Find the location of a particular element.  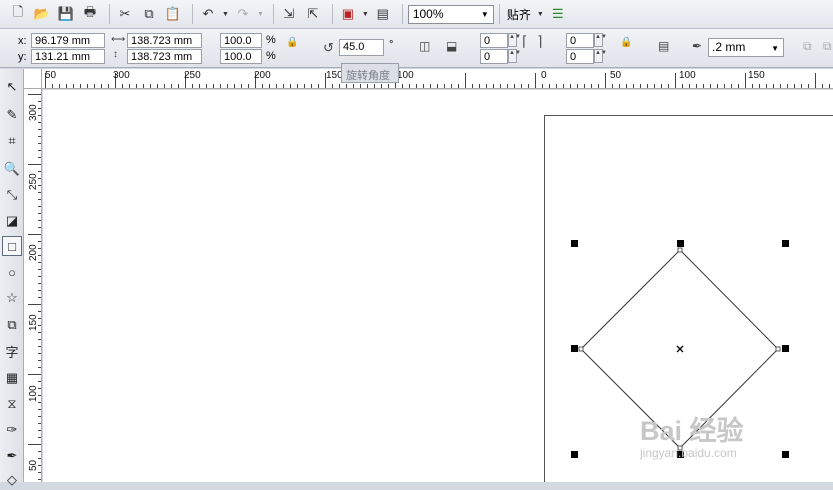

outline-tool-icon: ✒ is located at coordinates (12, 456).